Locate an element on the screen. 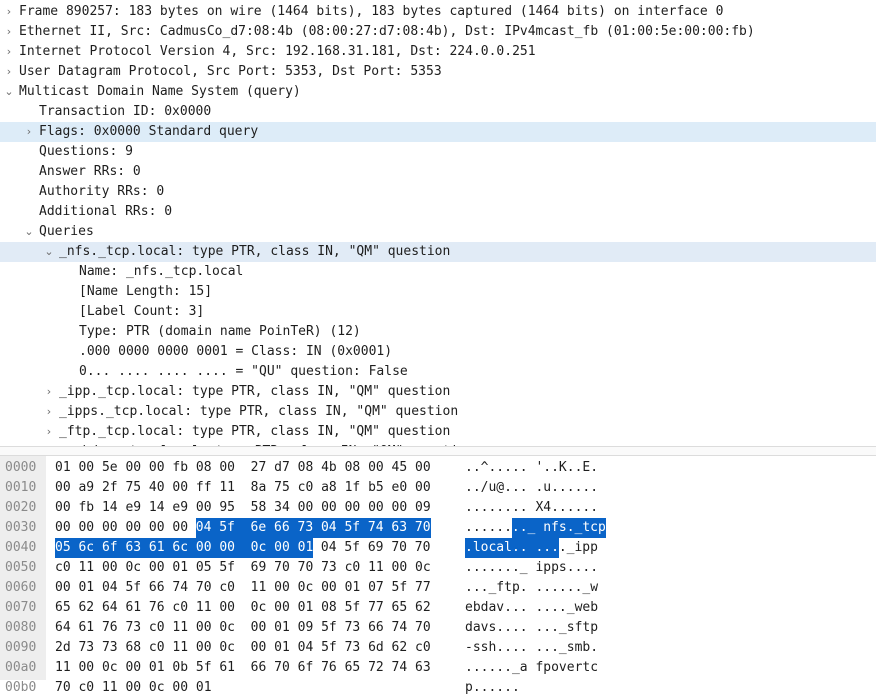 The width and height of the screenshot is (876, 698). tree-row-label: Multicast Domain Name System (query) is located at coordinates (160, 91).